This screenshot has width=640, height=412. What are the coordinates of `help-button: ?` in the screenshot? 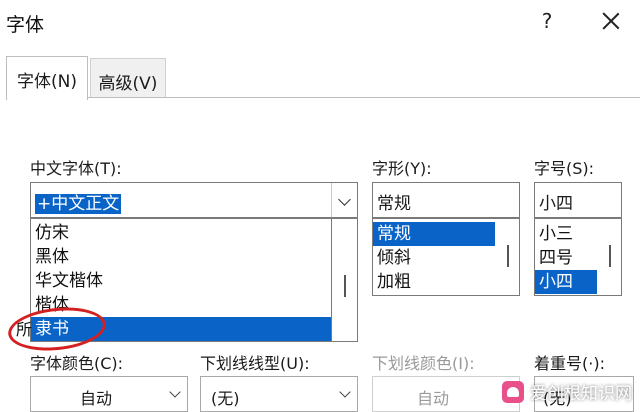 It's located at (547, 22).